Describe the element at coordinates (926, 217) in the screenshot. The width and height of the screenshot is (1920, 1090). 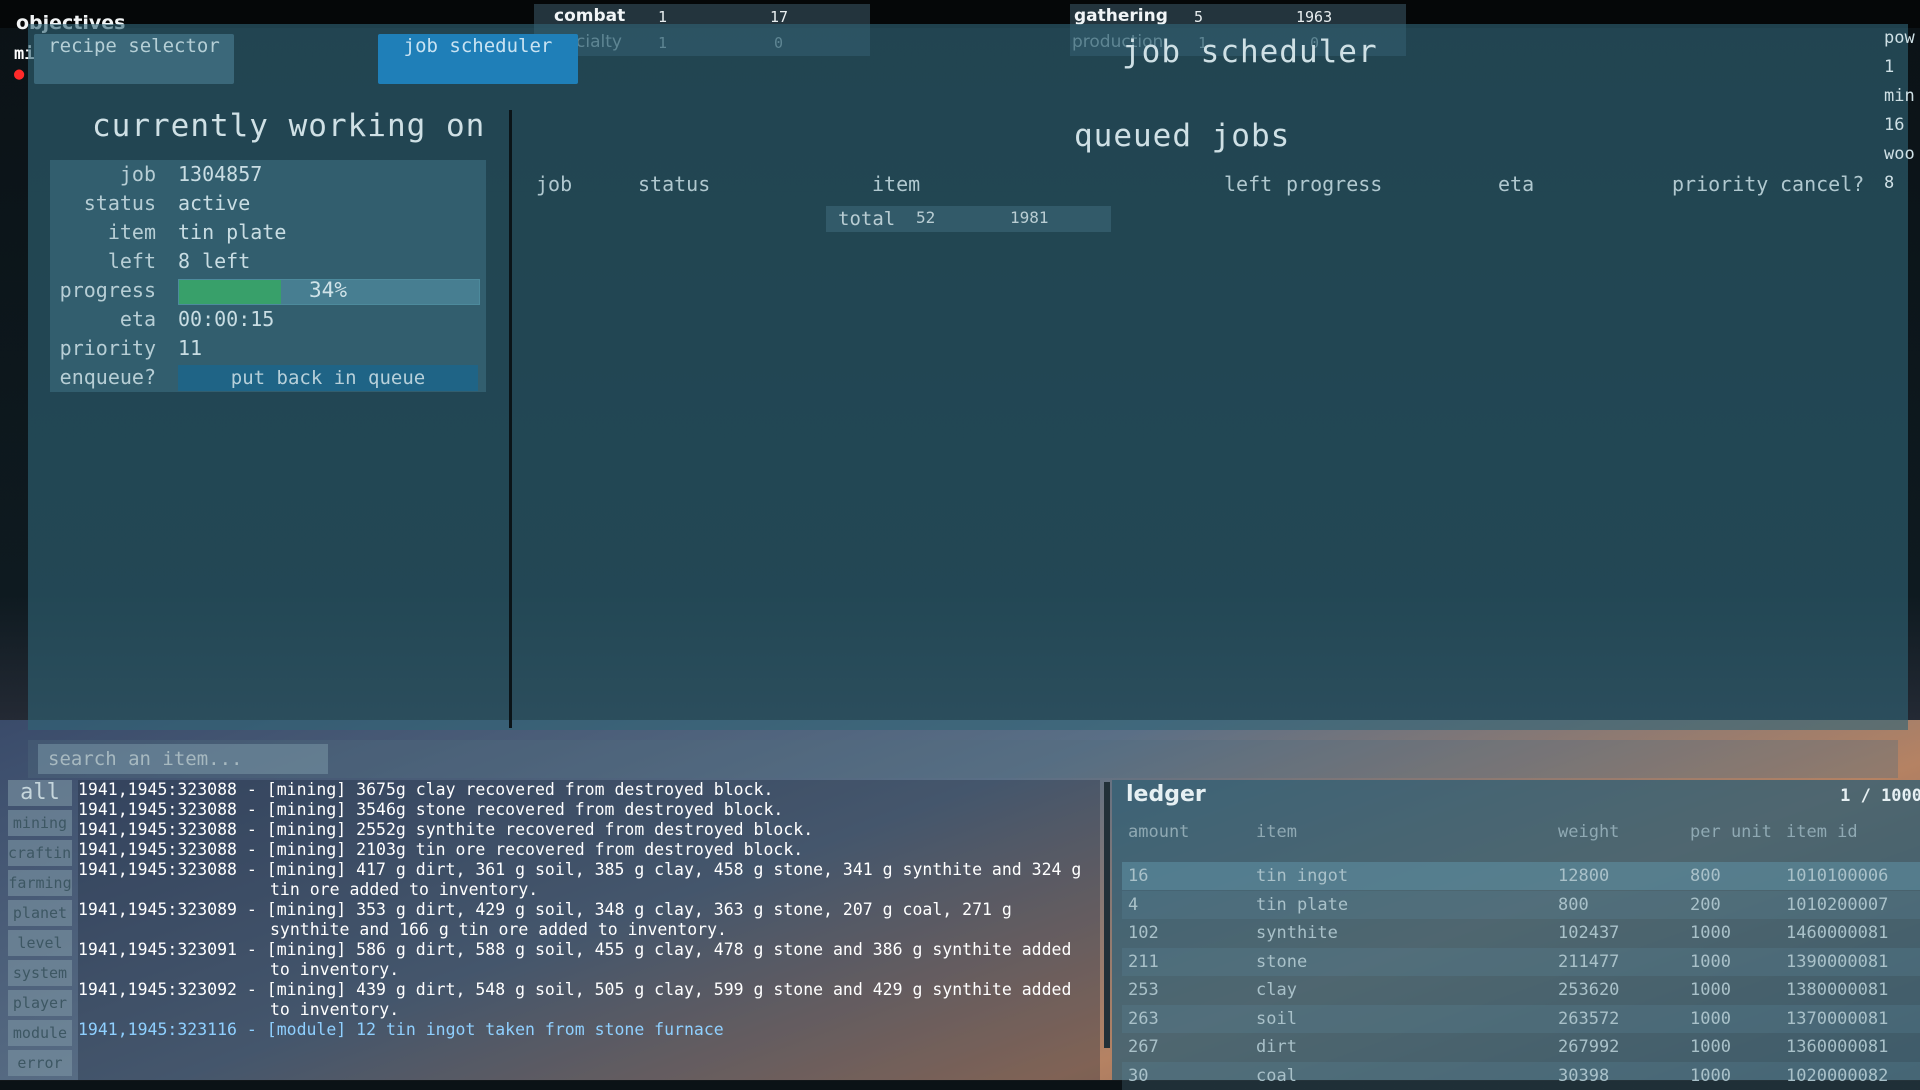
I see `total-a: 52` at that location.